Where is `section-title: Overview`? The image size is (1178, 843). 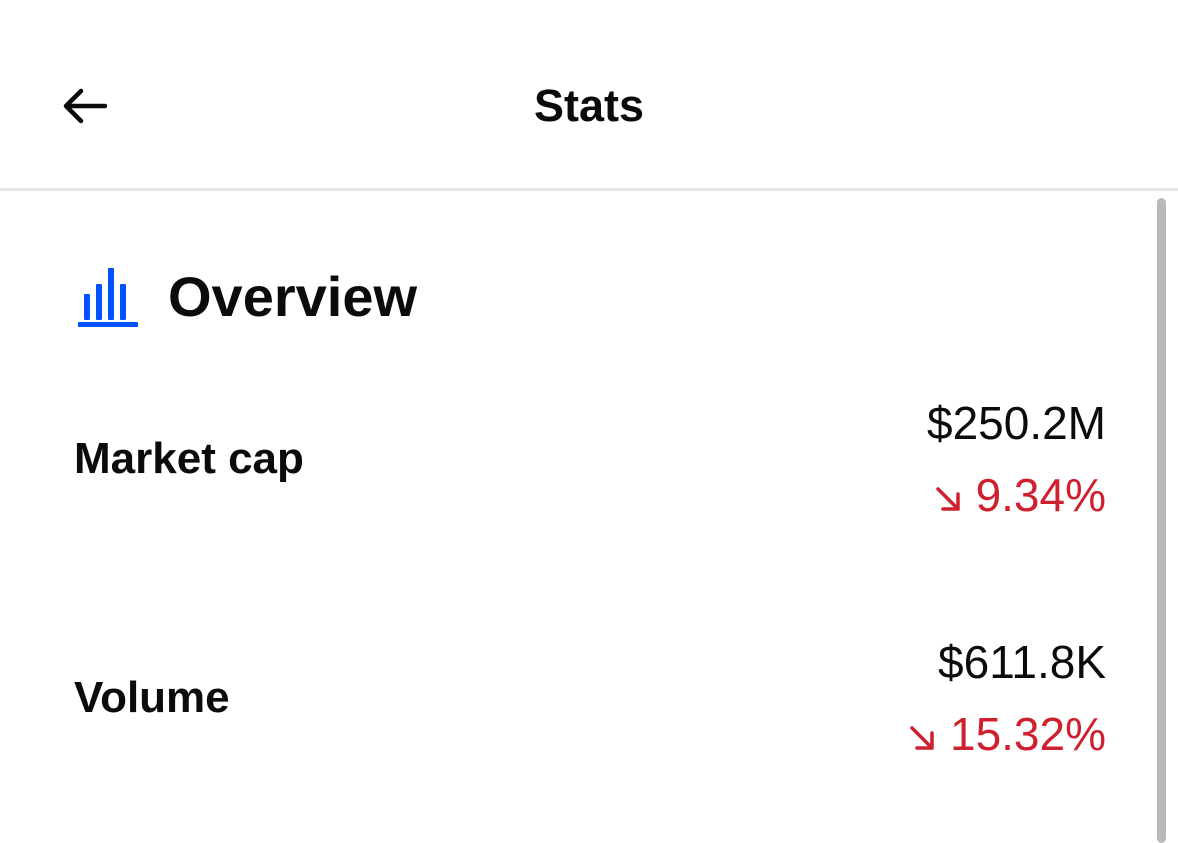 section-title: Overview is located at coordinates (293, 296).